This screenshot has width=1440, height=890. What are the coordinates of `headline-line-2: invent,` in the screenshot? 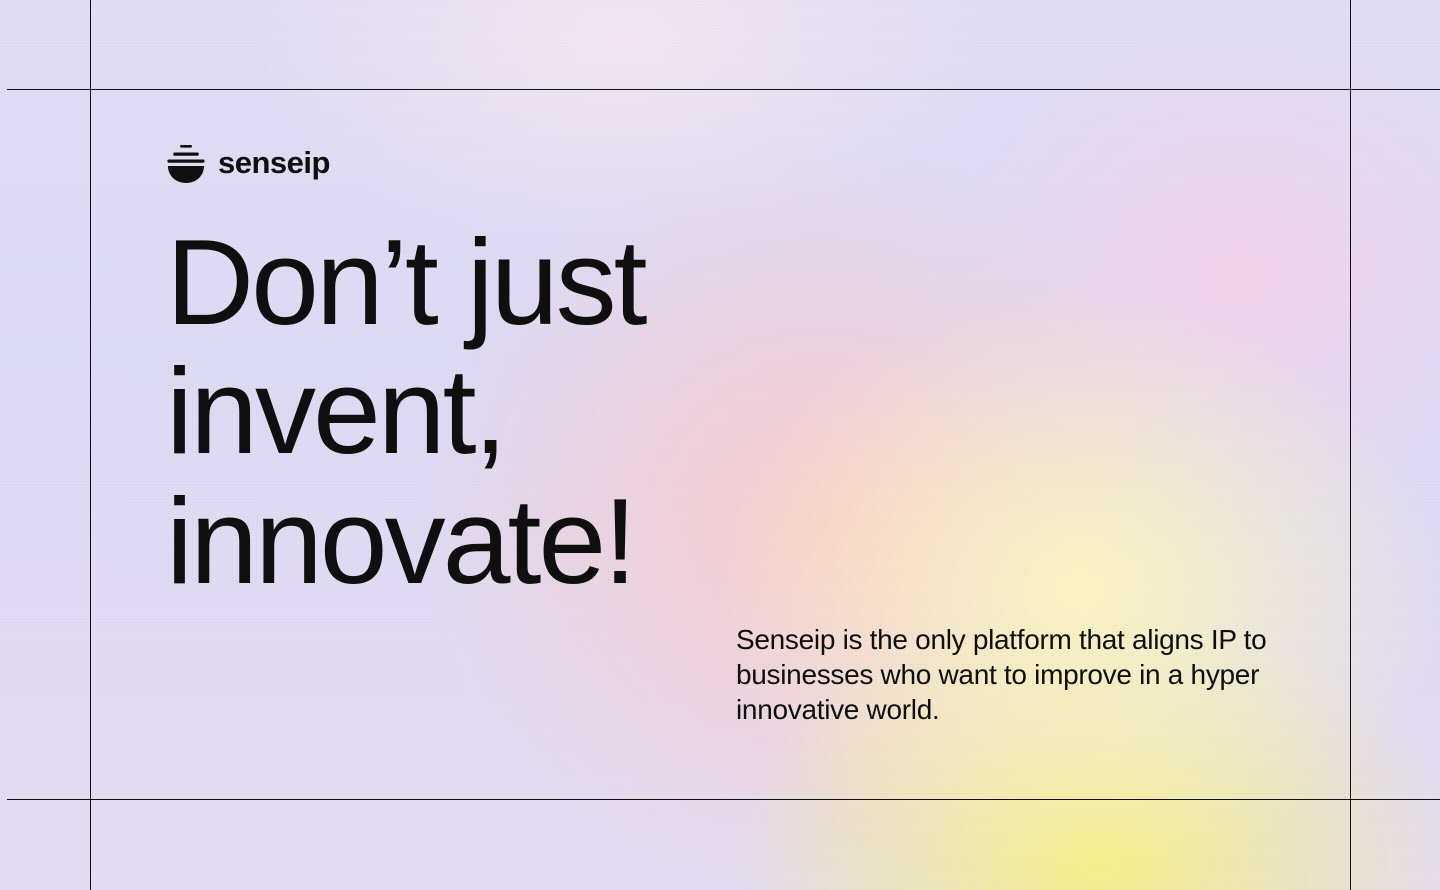 It's located at (336, 411).